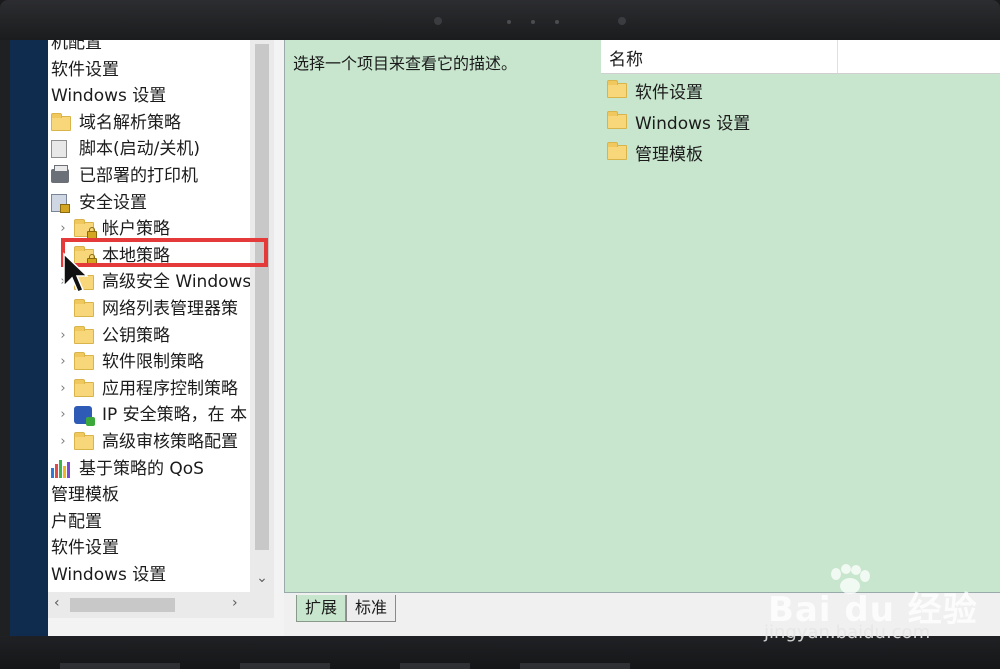 This screenshot has width=1000, height=669. I want to click on locked-folder-icon, so click(85, 230).